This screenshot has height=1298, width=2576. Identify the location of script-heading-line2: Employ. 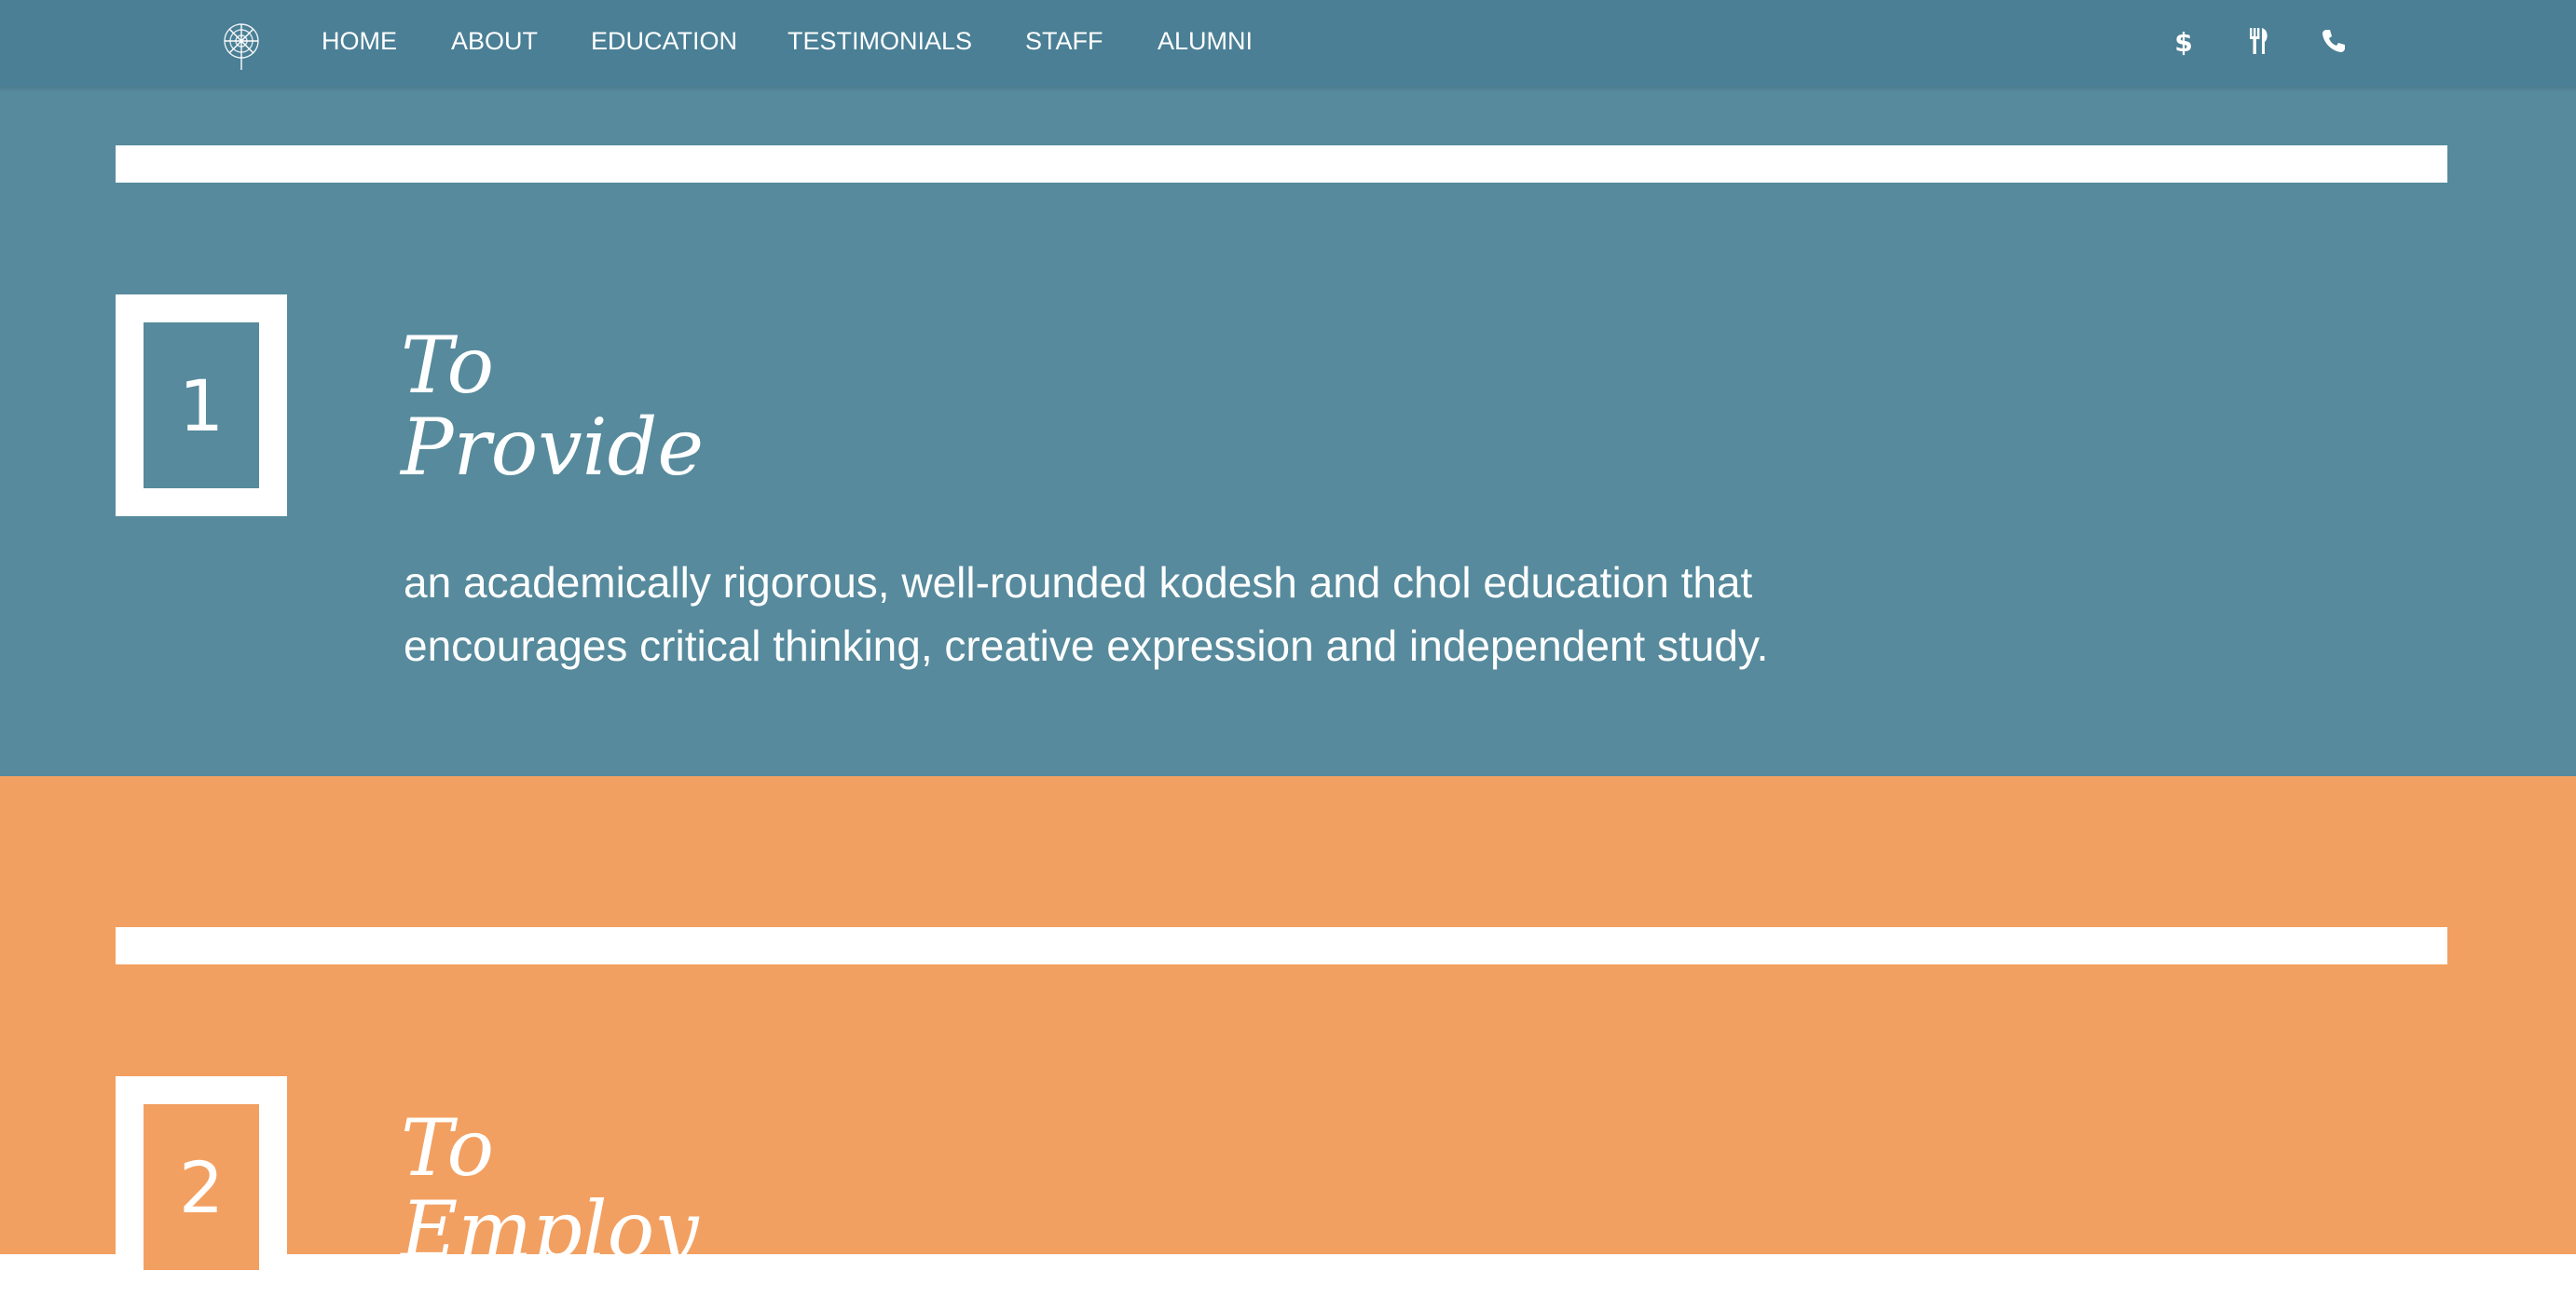
(550, 1230).